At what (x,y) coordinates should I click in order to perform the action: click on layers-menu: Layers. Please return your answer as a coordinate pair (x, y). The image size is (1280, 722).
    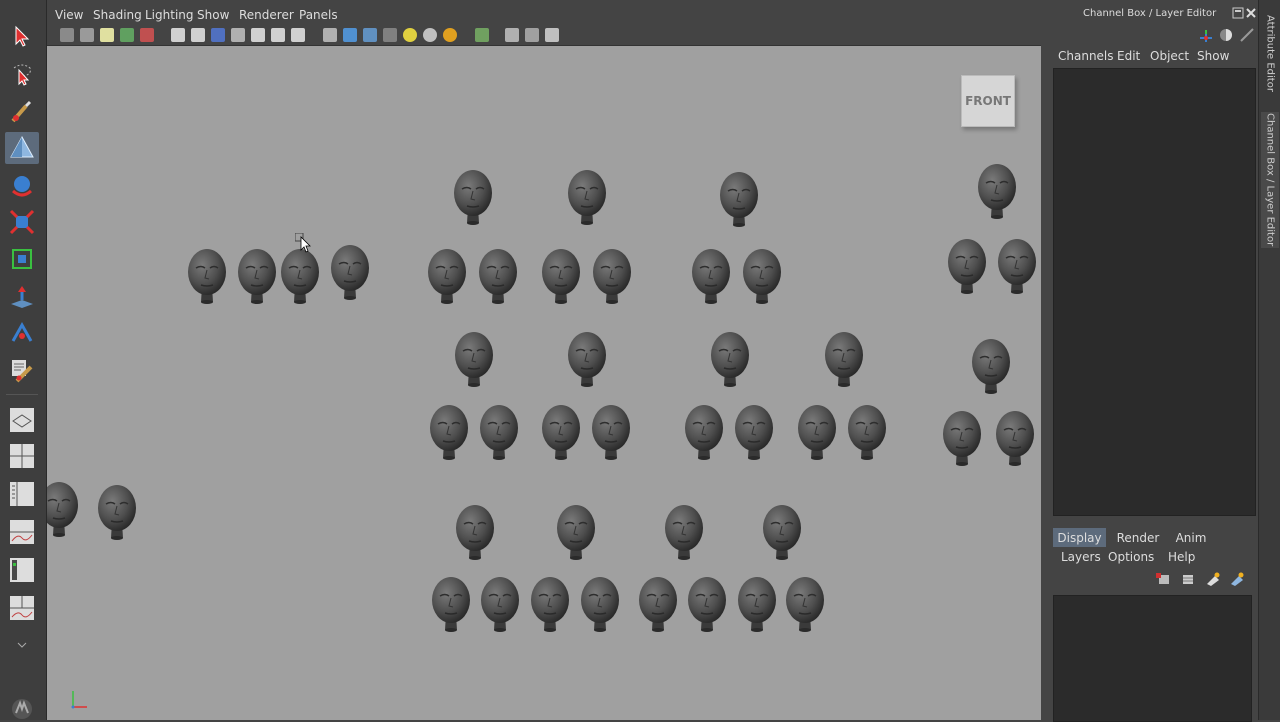
    Looking at the image, I should click on (1081, 557).